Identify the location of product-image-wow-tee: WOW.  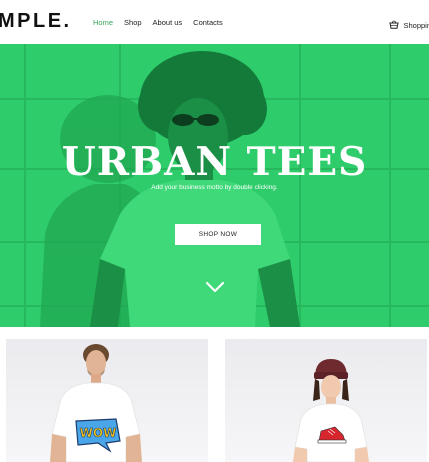
(96, 403).